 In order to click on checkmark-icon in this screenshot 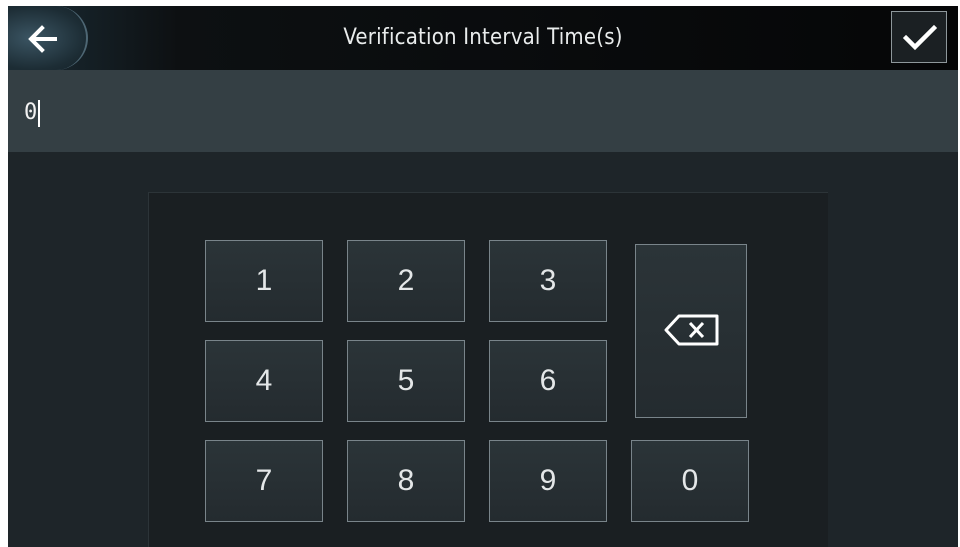, I will do `click(920, 37)`.